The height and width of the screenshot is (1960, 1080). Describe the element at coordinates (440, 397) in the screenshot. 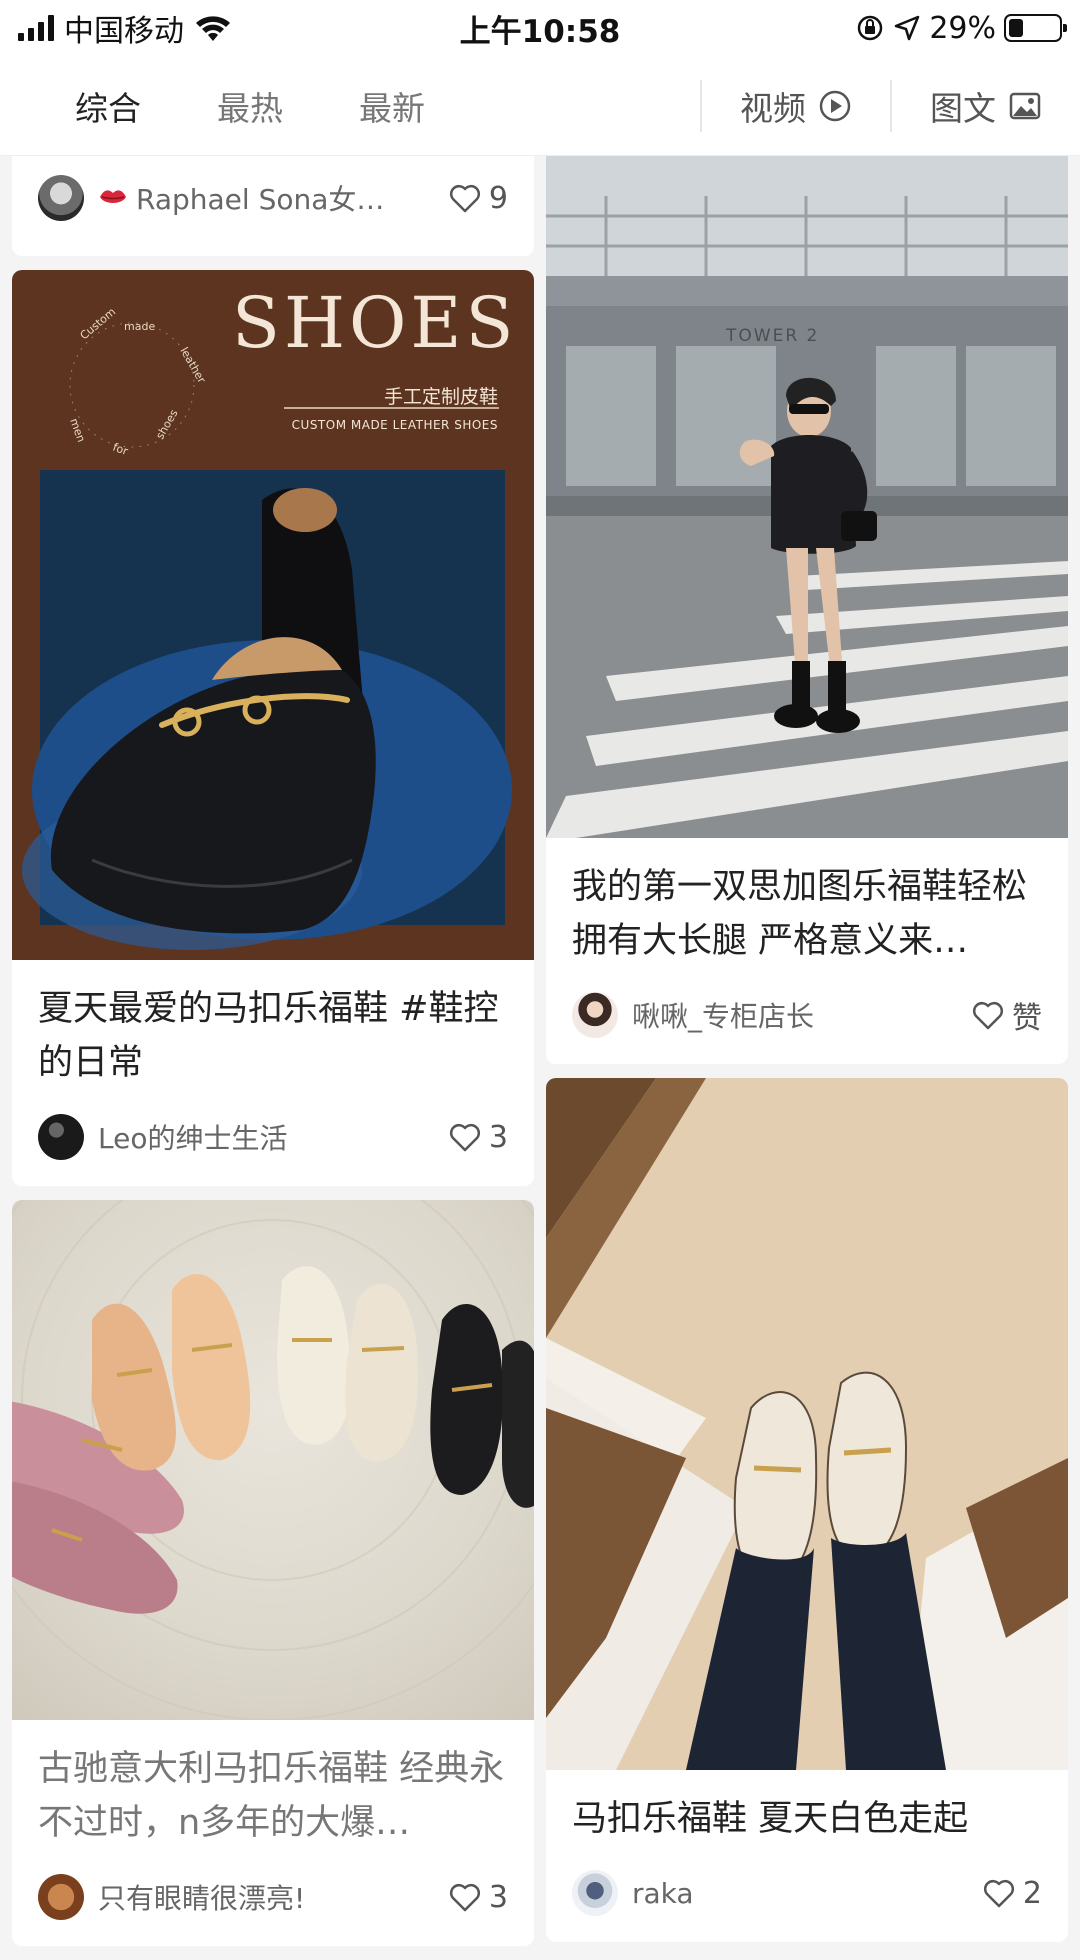

I see `ad-subtitle-cn: 手工定制皮鞋` at that location.